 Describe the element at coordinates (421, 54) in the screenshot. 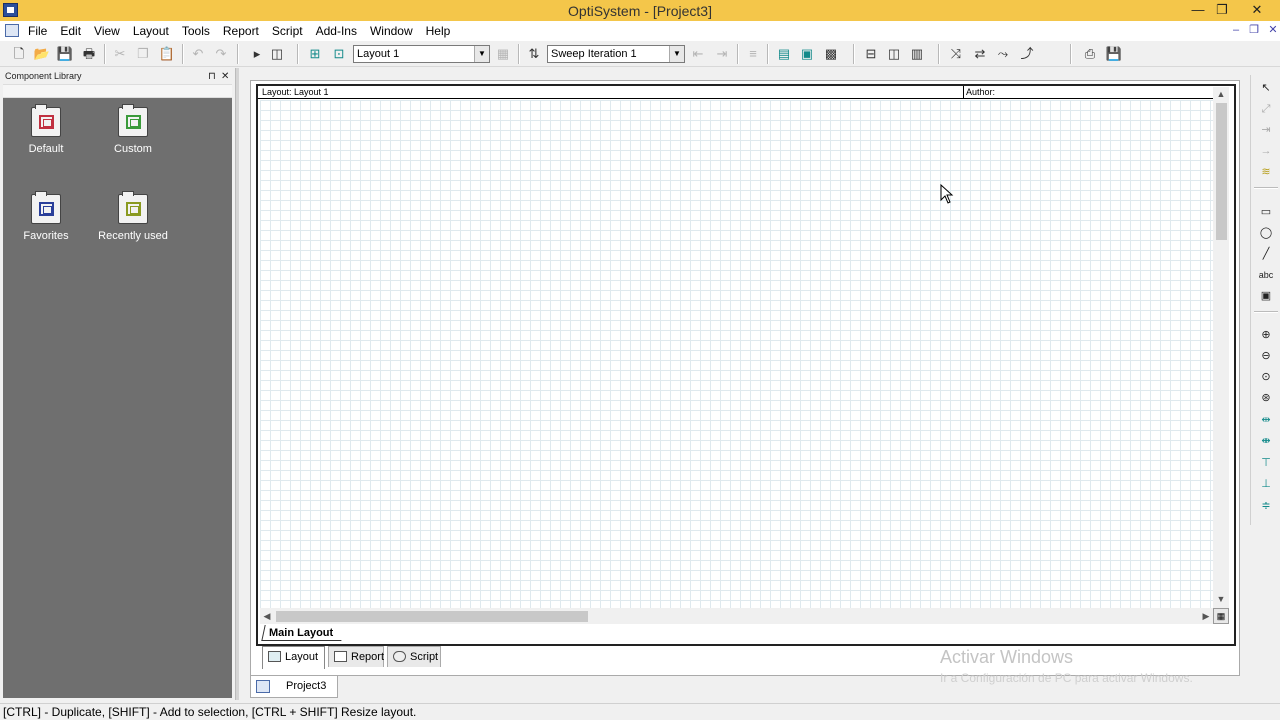

I see `layout-select: Layout 1 ▼` at that location.